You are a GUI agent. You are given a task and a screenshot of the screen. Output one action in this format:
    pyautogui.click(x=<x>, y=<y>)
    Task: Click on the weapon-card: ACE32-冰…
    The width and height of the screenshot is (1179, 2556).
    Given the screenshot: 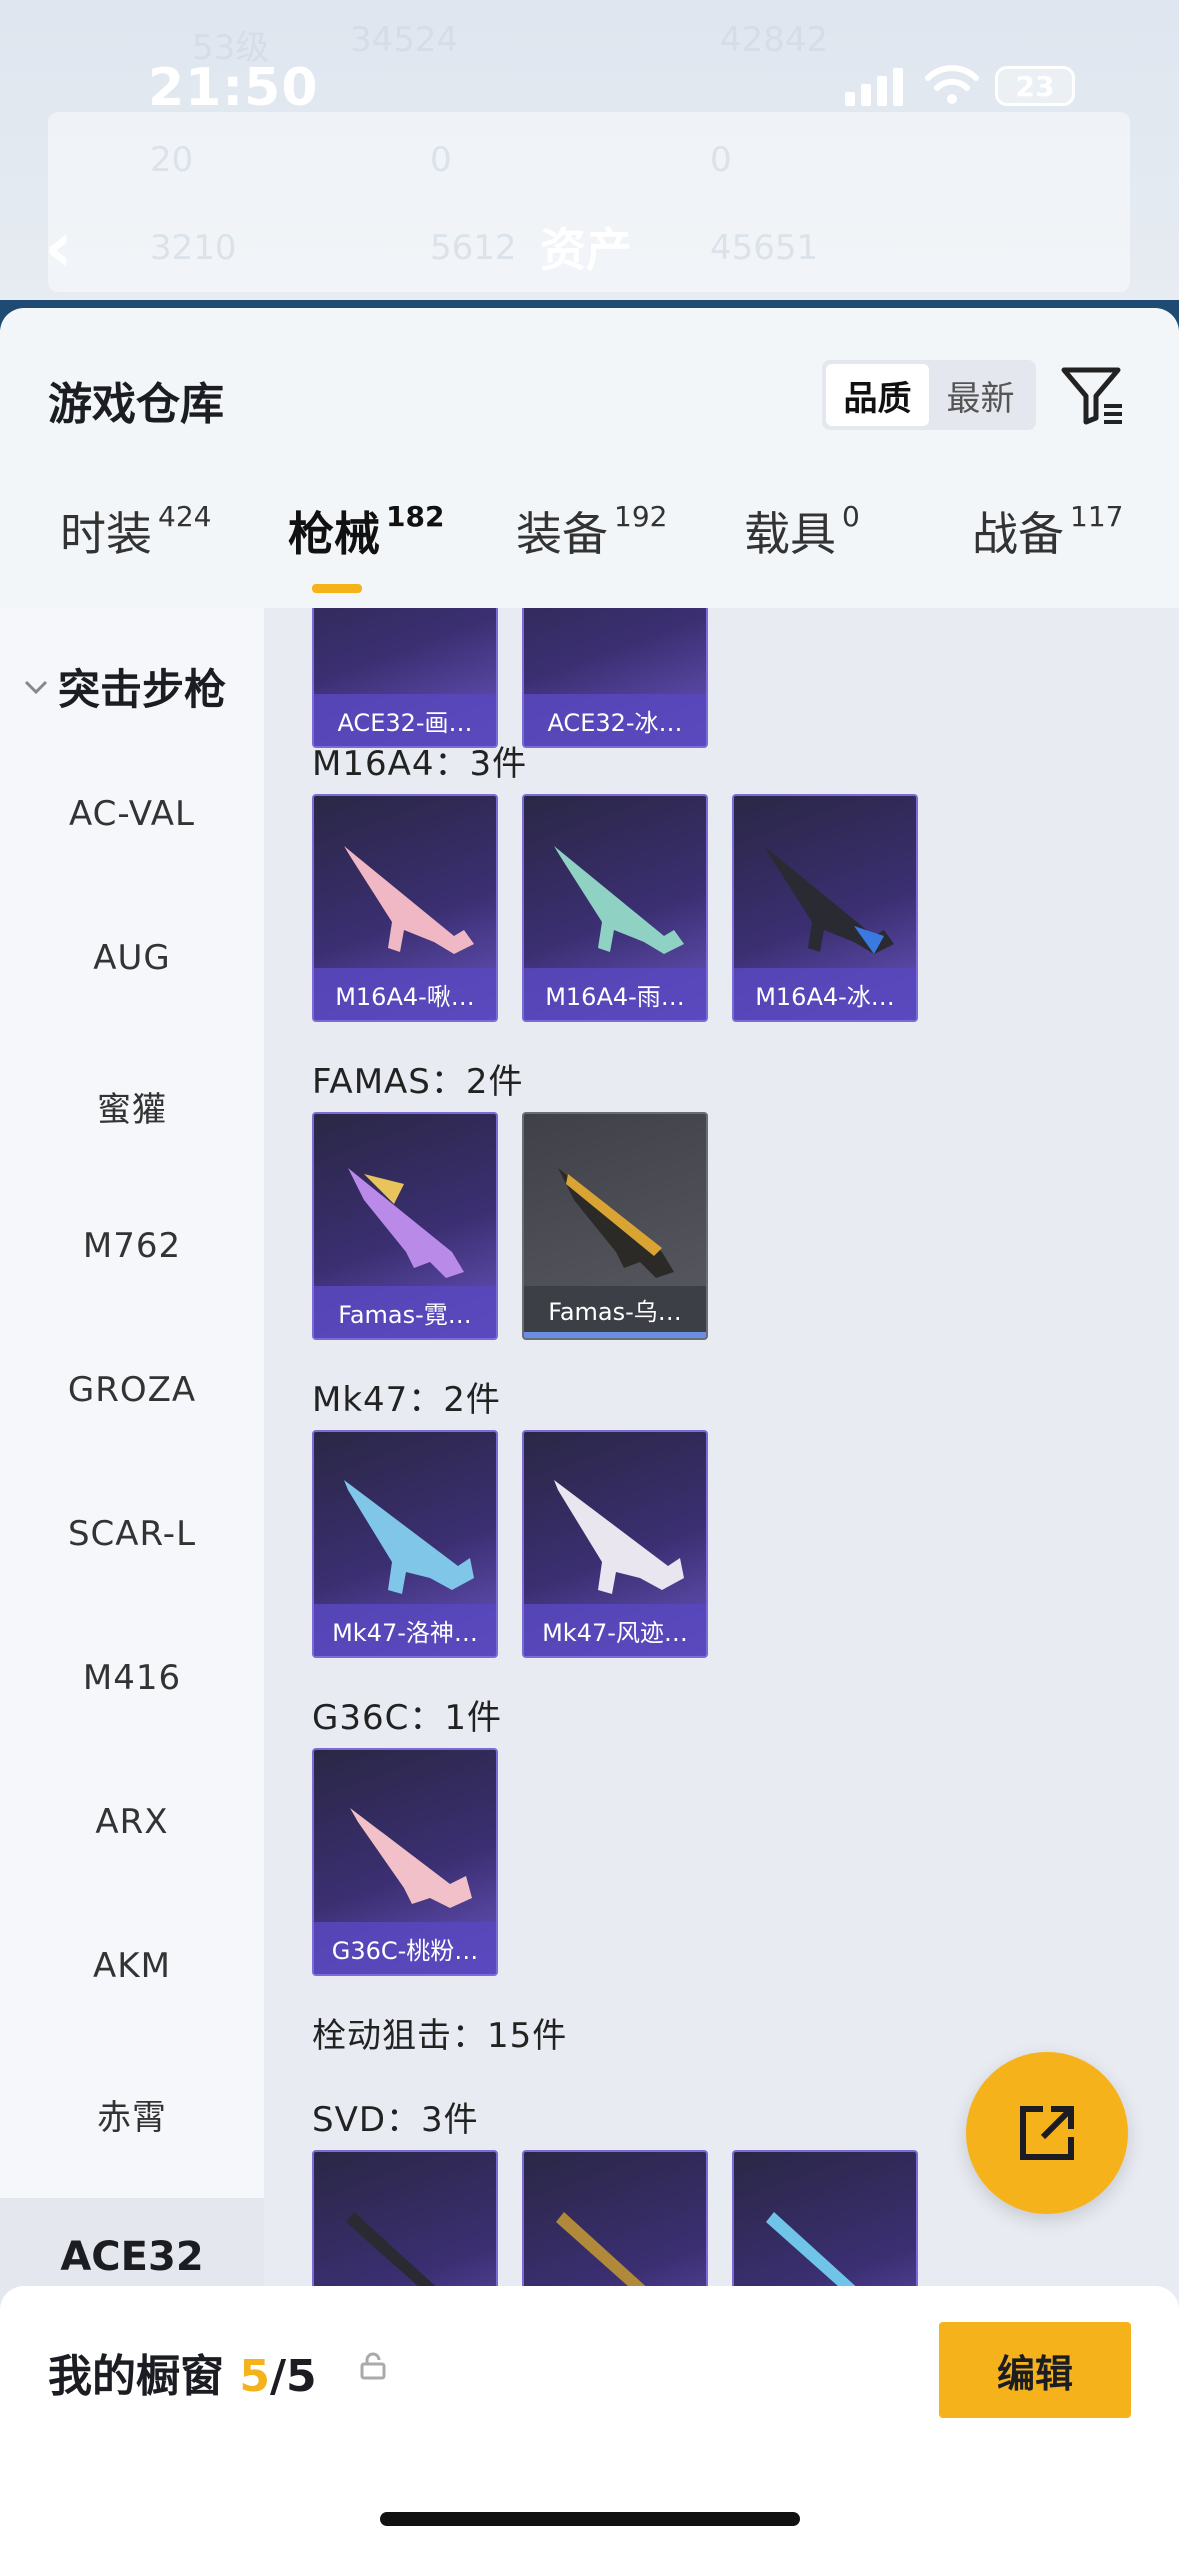 What is the action you would take?
    pyautogui.click(x=615, y=678)
    